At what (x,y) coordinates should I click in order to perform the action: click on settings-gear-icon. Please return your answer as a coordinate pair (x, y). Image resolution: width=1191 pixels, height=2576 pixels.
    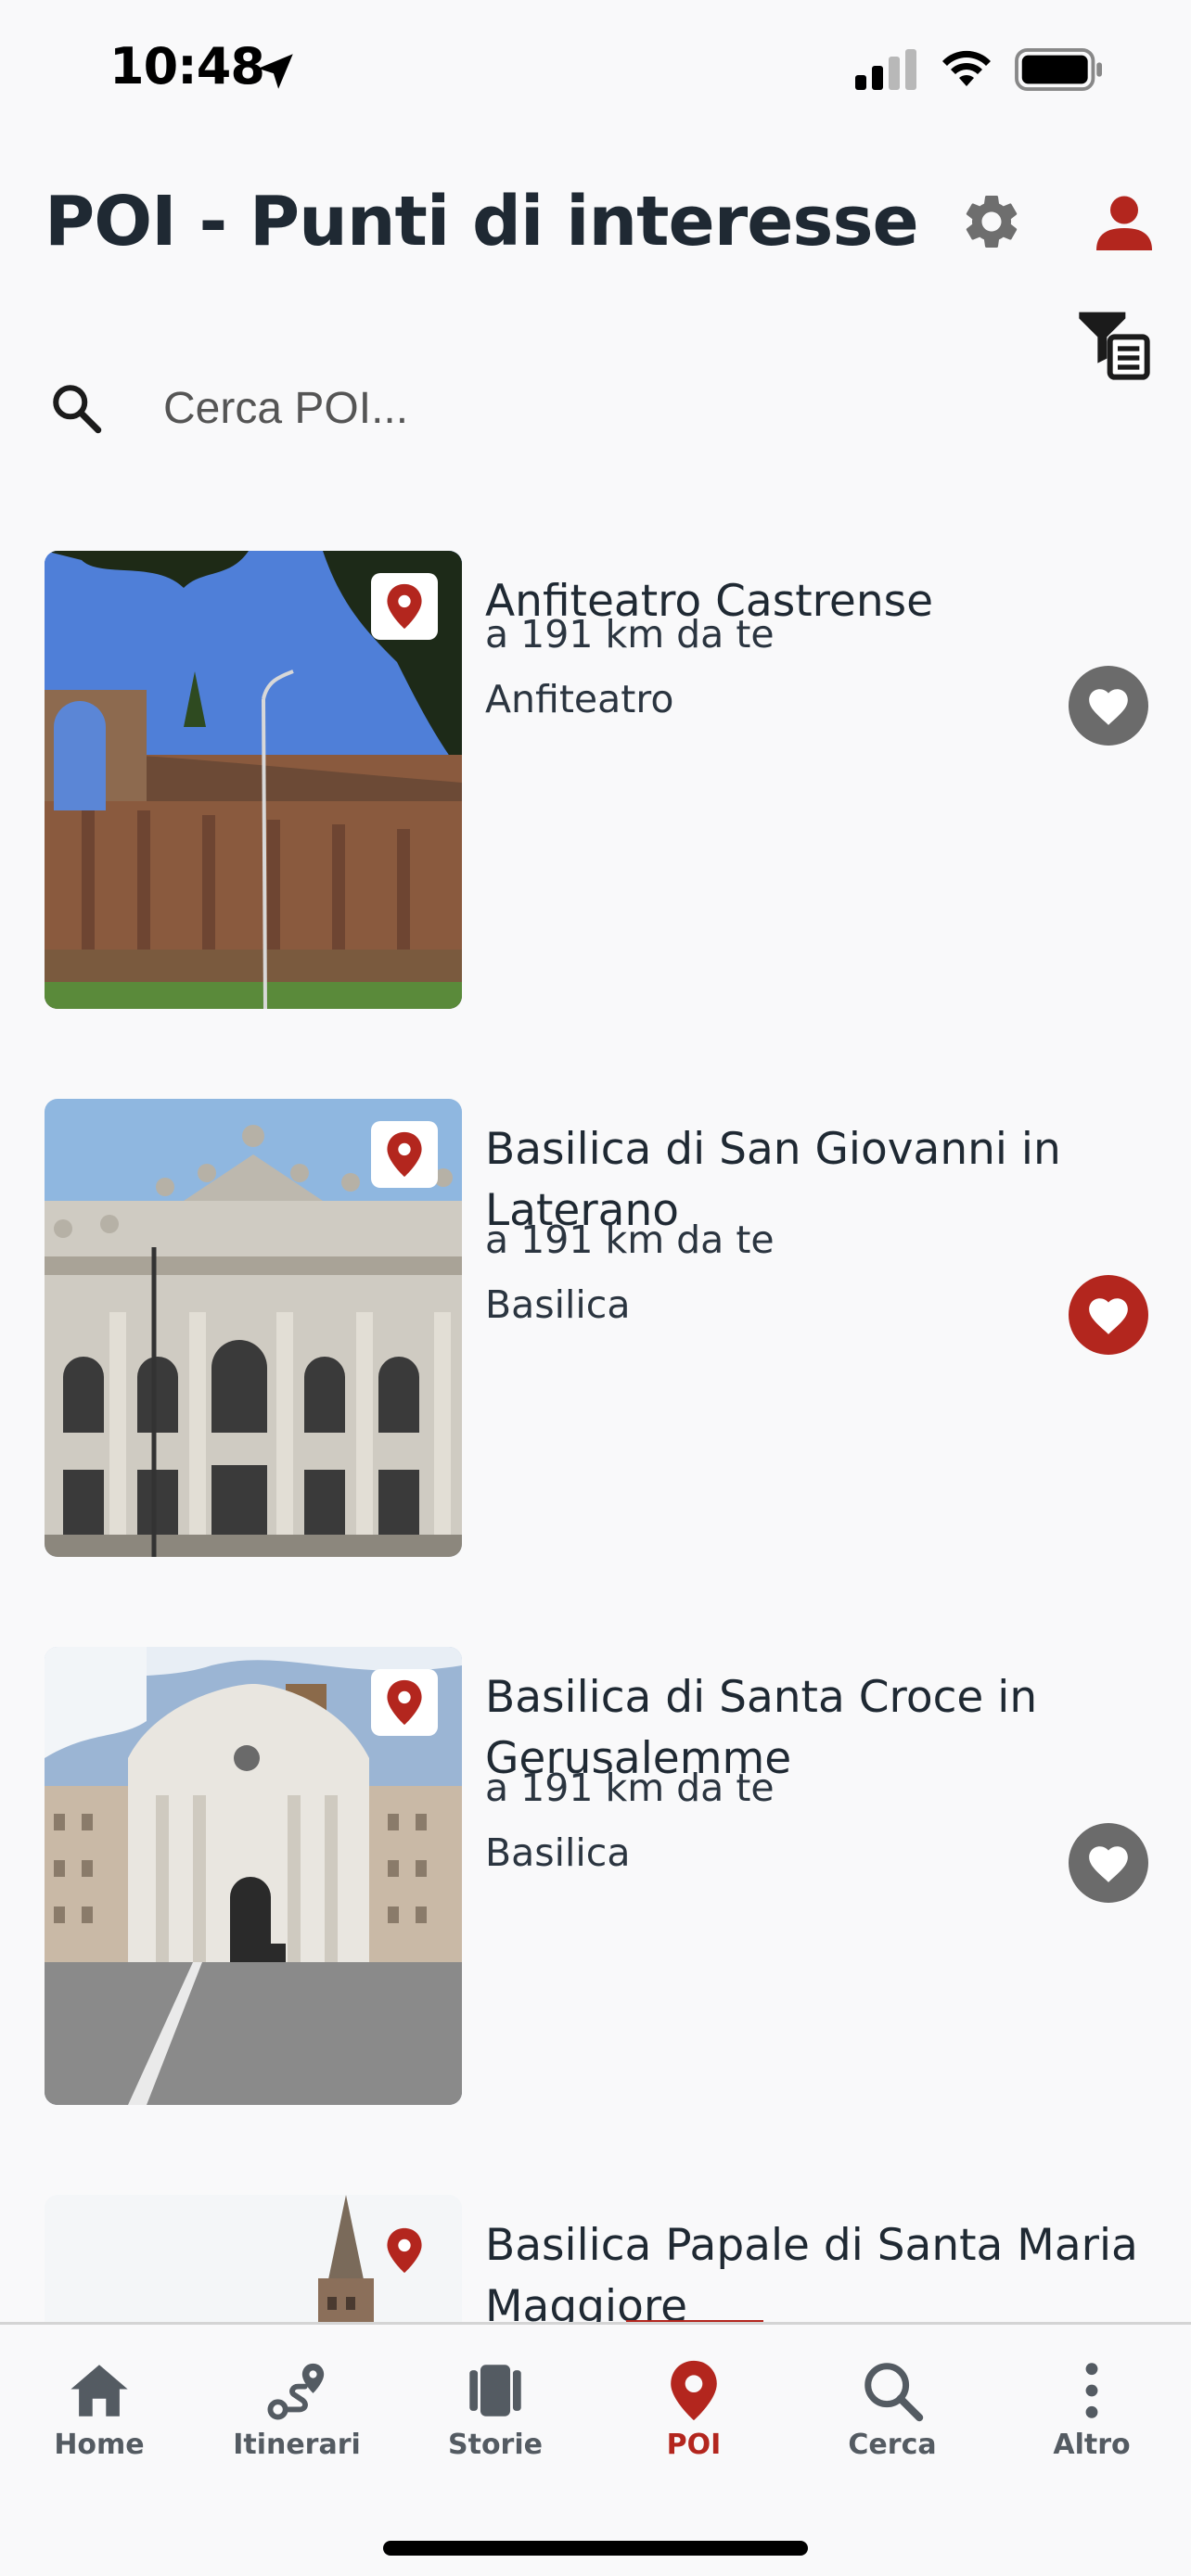
    Looking at the image, I should click on (992, 222).